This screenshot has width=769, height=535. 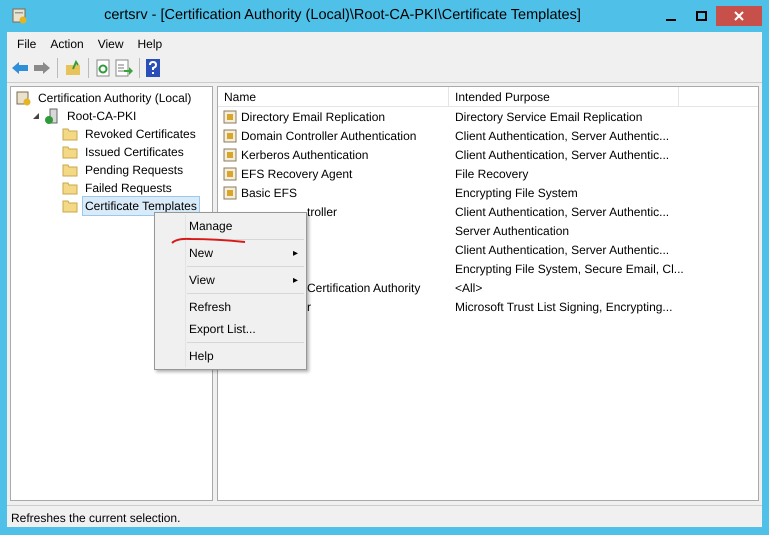 What do you see at coordinates (20, 16) in the screenshot?
I see `app-icon` at bounding box center [20, 16].